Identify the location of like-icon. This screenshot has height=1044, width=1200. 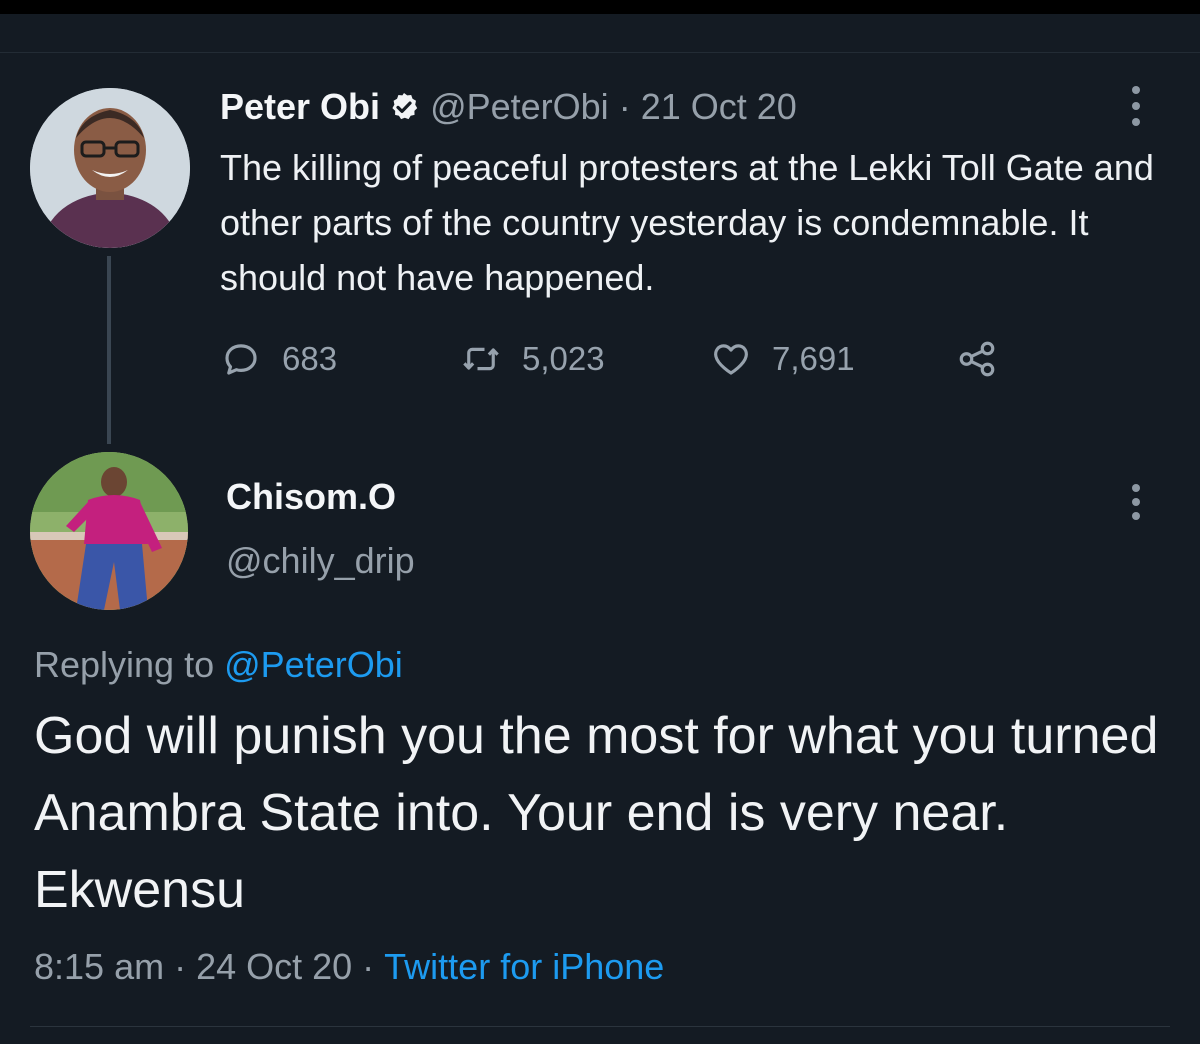
(731, 359).